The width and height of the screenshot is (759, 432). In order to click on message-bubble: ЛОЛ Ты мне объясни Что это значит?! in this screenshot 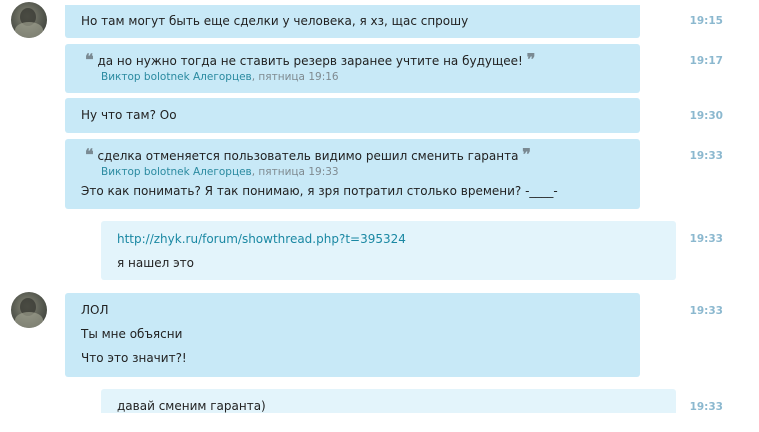, I will do `click(352, 335)`.